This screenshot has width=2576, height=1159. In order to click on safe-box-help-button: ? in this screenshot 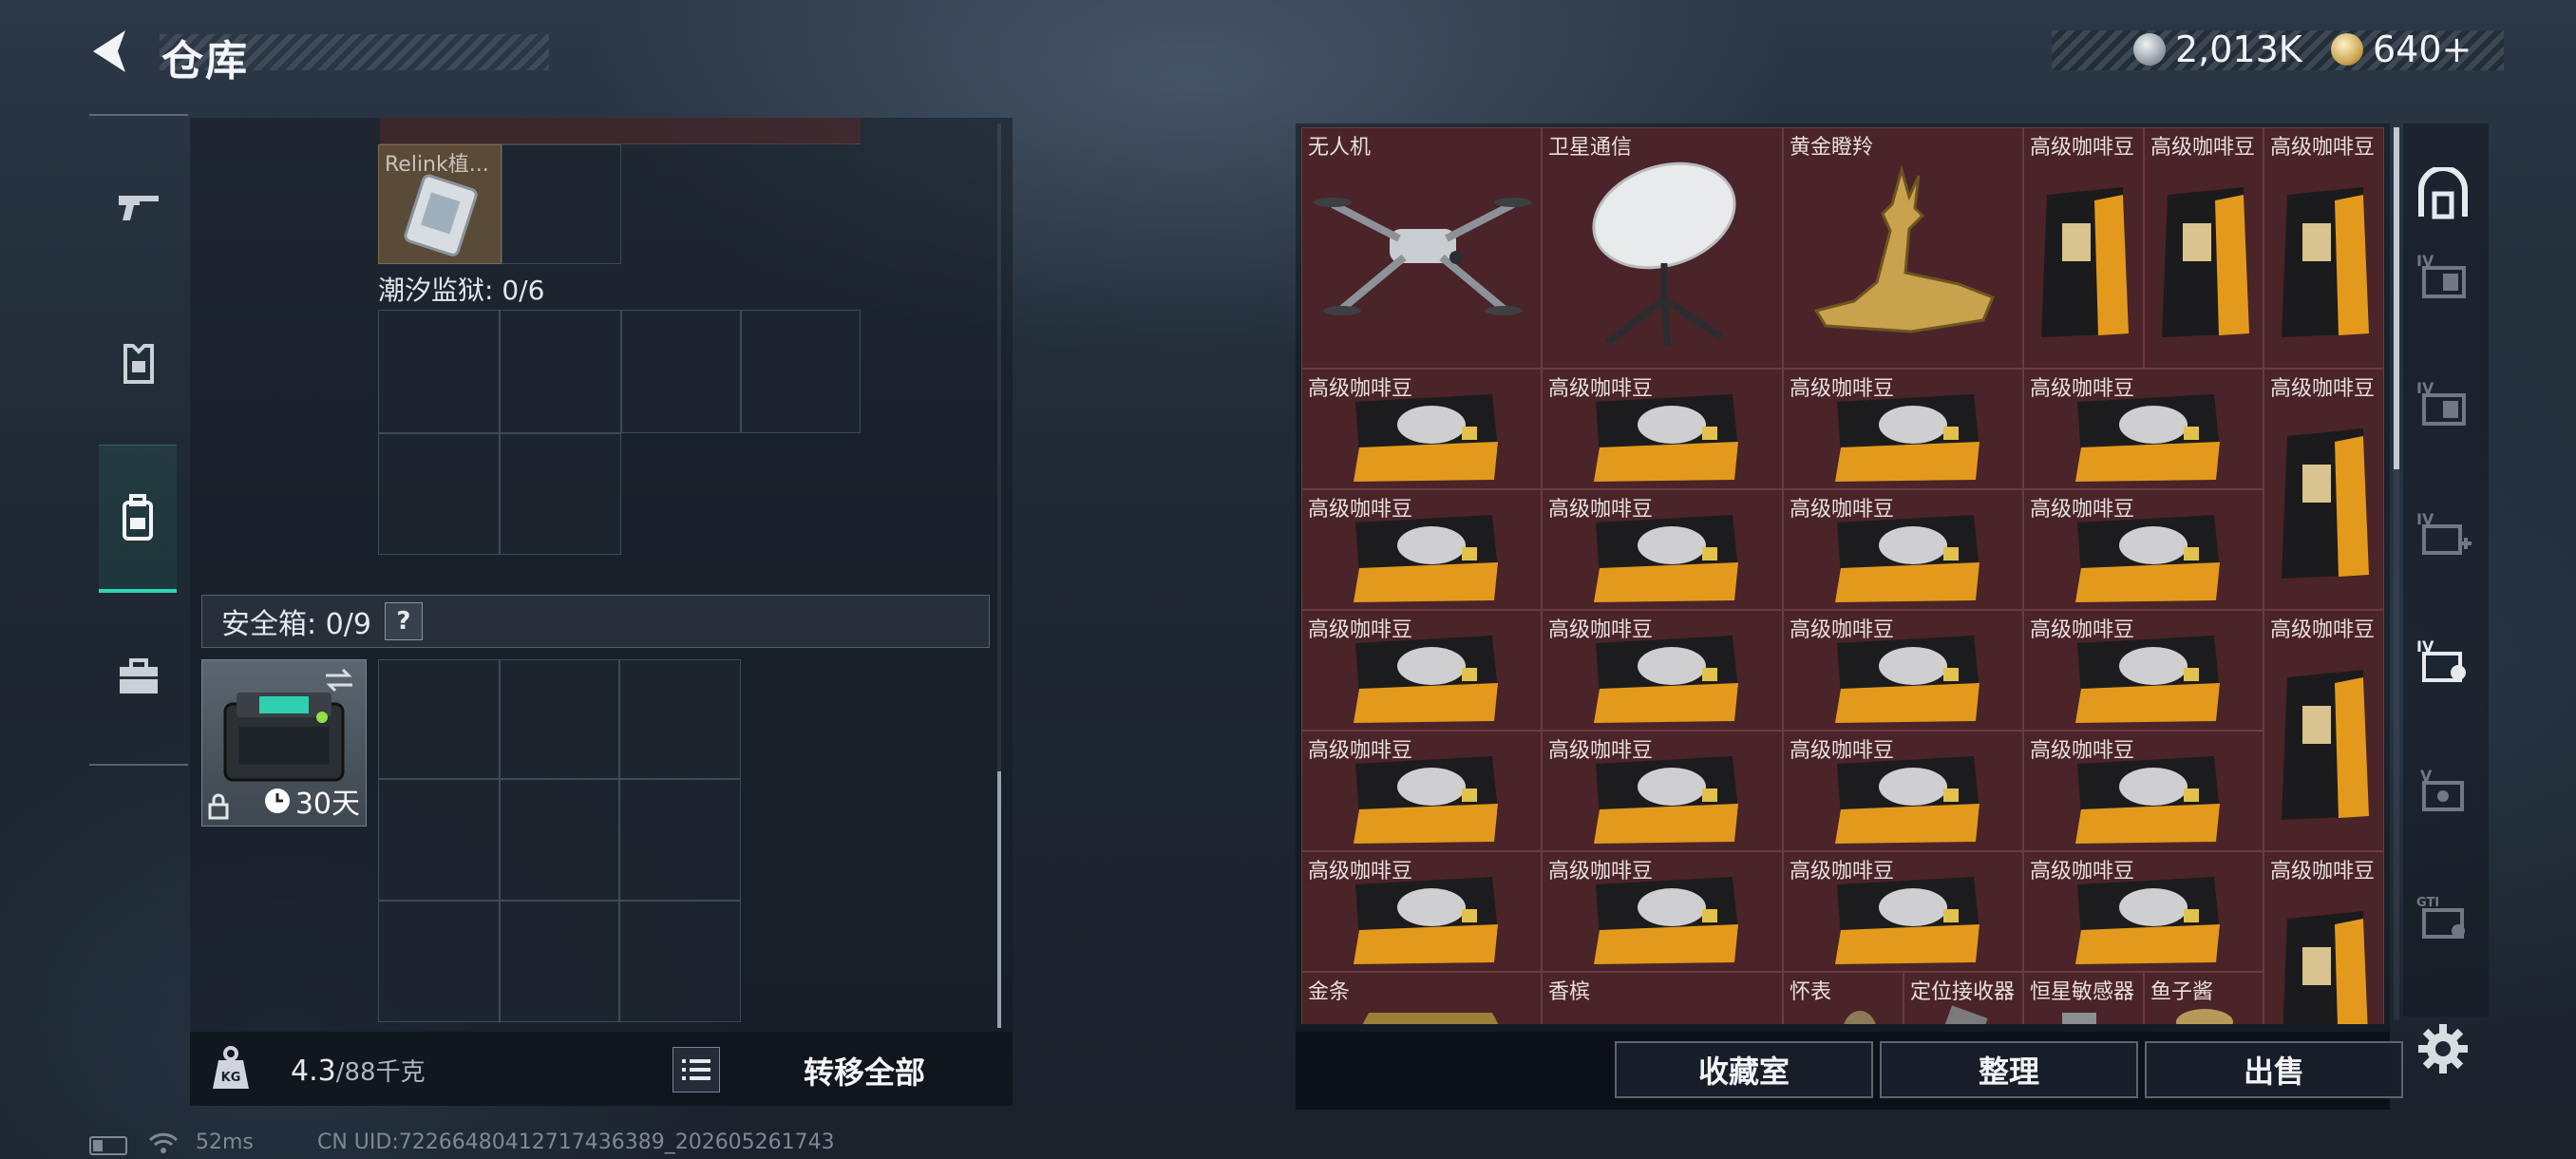, I will do `click(403, 621)`.